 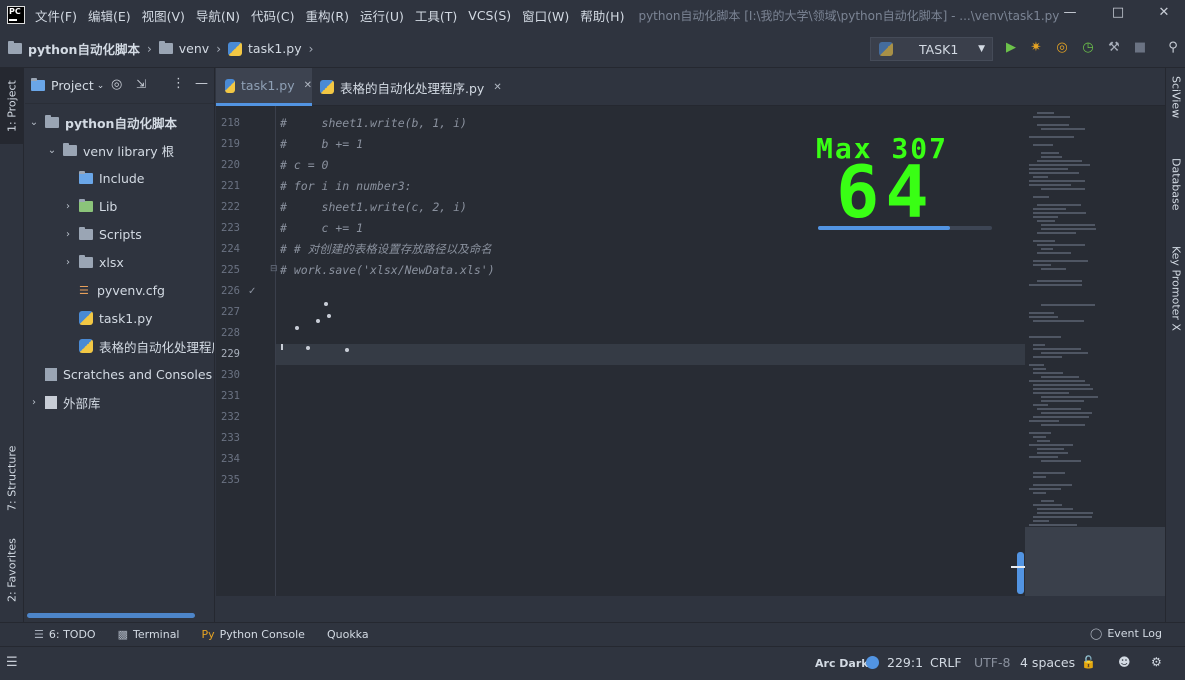 I want to click on menu-file: 文件(F), so click(x=56, y=15).